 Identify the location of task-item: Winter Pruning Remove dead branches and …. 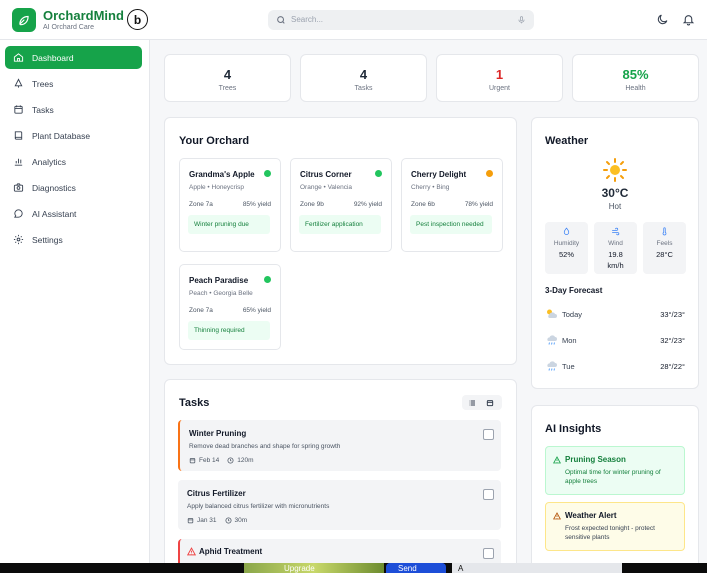
(339, 445).